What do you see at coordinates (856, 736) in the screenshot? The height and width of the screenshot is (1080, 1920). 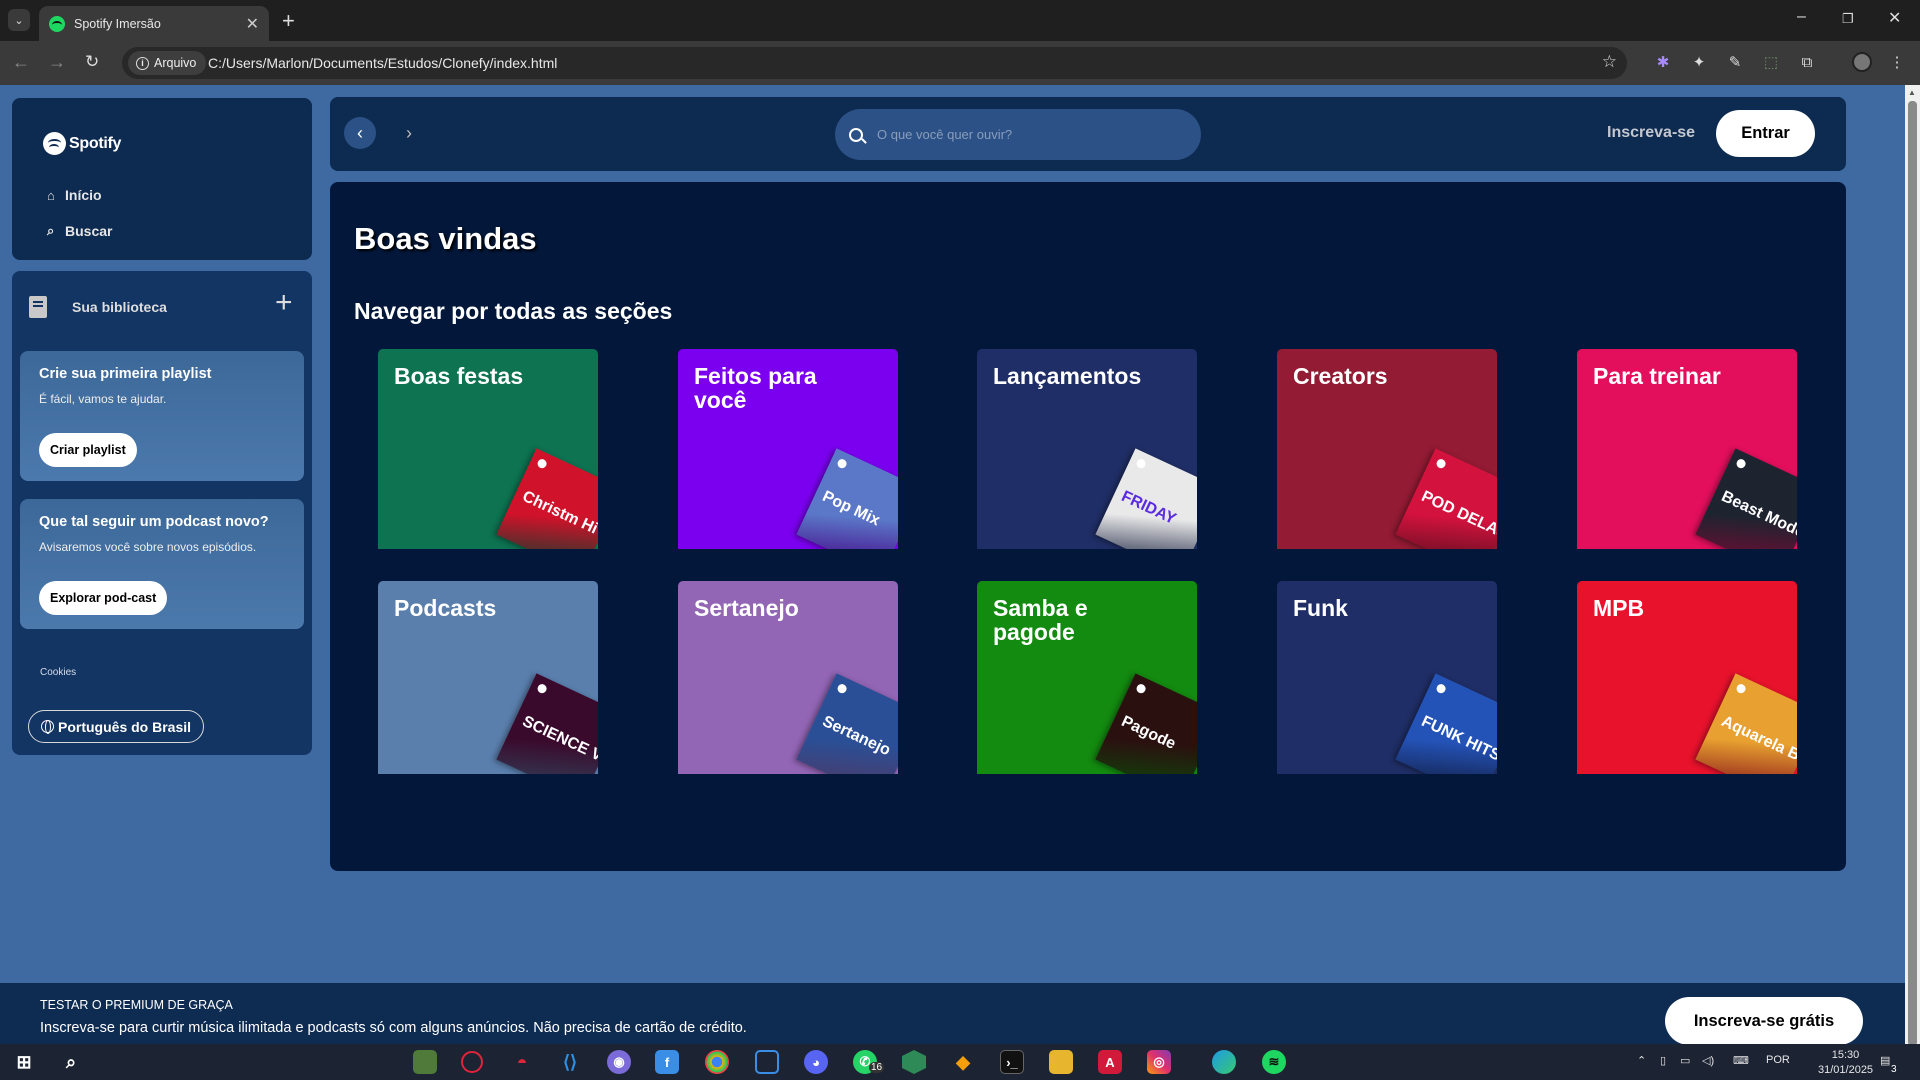 I see `cover-title: Sertanejo` at bounding box center [856, 736].